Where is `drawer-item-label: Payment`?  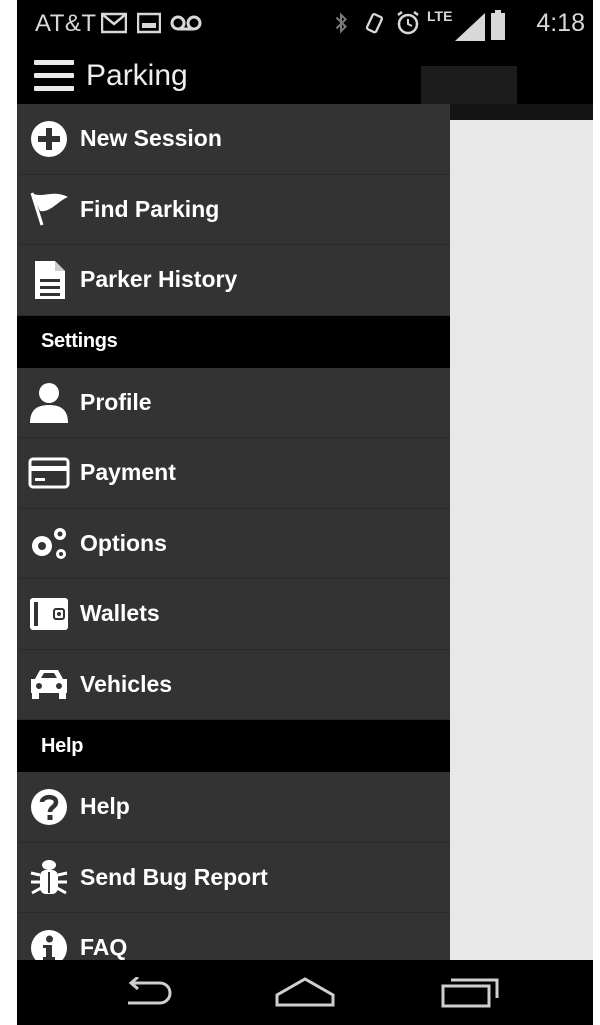
drawer-item-label: Payment is located at coordinates (128, 472).